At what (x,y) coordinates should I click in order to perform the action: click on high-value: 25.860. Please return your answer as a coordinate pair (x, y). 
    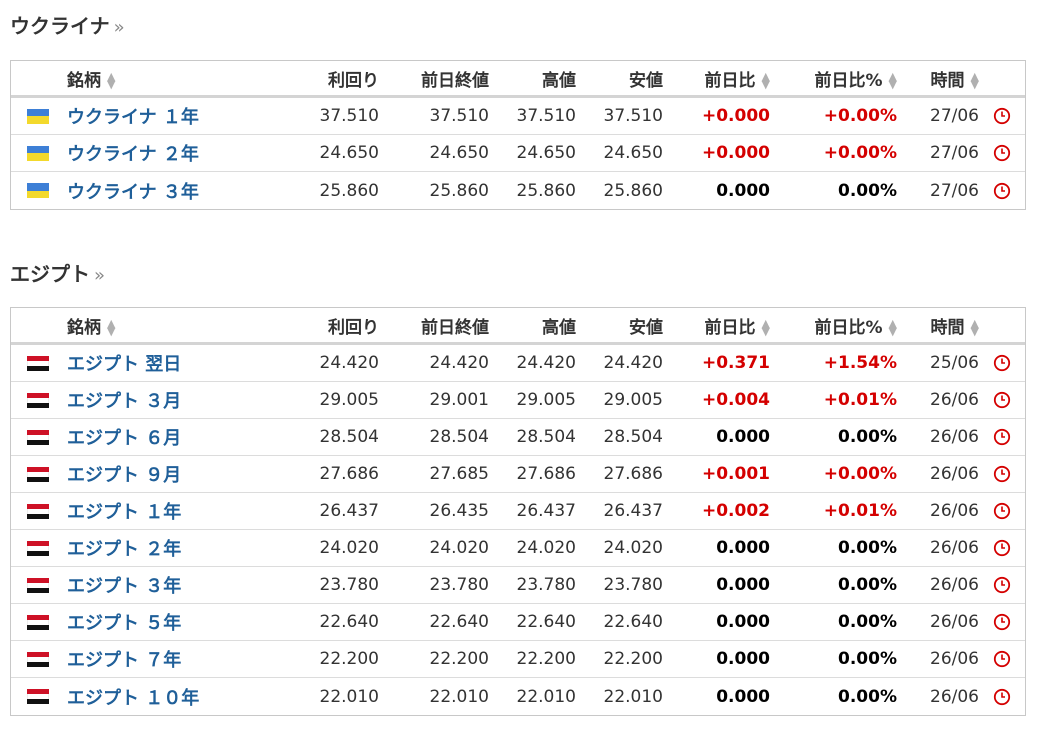
    Looking at the image, I should click on (546, 190).